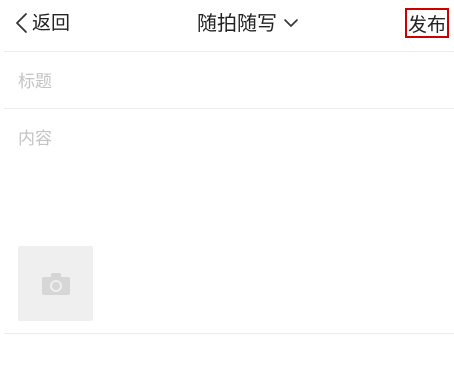  I want to click on top-navigation-bar: 返回 随拍随写 发布, so click(227, 24).